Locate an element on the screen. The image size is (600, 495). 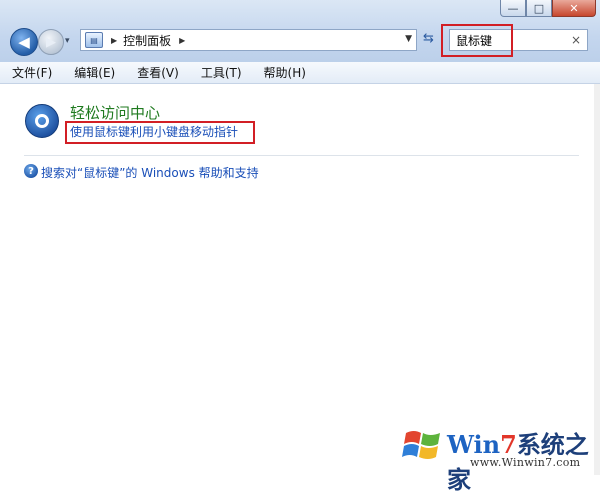
window-chrome: — □ ✕ ◀ ▶ ▾ ▤ ▶ 控制面板 ▶ ▼ ⇆ 鼠标键 × is located at coordinates (300, 31).